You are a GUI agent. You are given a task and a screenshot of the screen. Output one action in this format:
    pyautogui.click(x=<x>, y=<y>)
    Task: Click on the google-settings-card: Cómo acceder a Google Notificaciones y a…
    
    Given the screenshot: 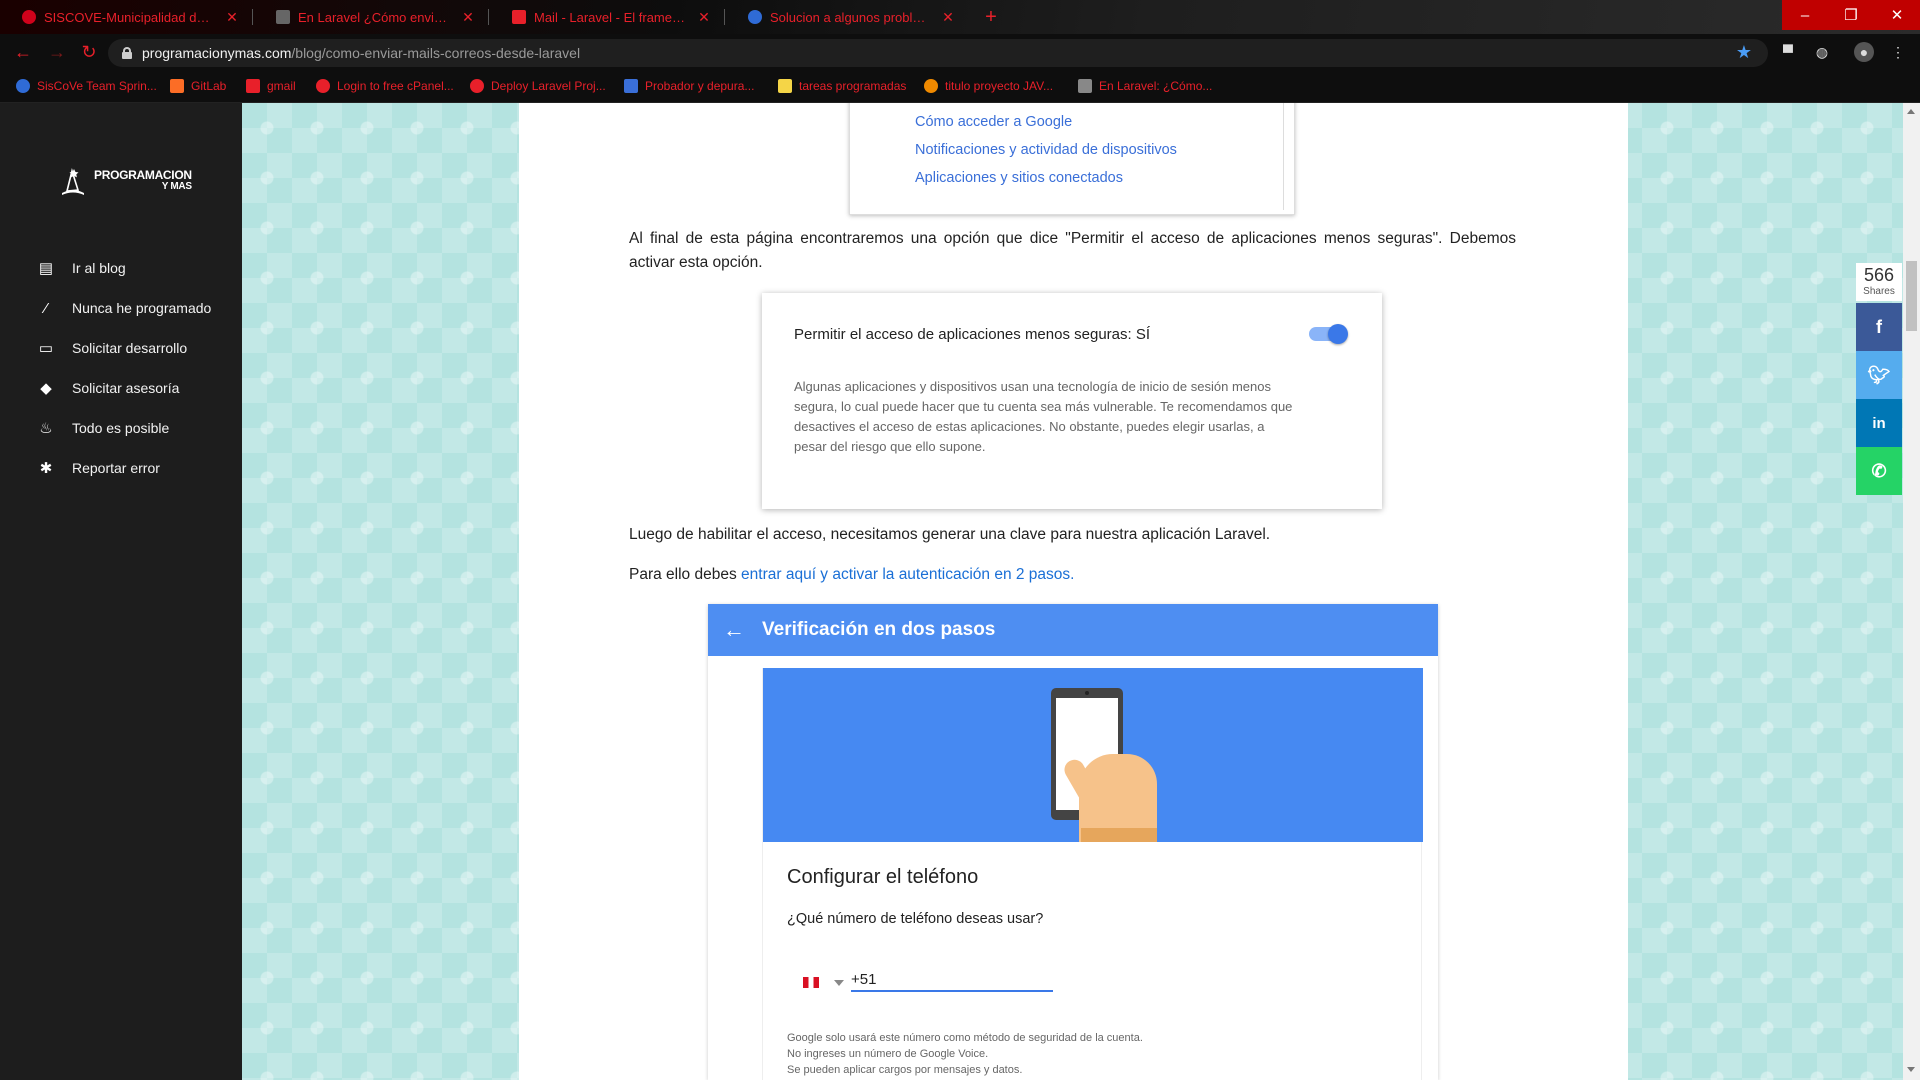 What is the action you would take?
    pyautogui.click(x=1072, y=159)
    